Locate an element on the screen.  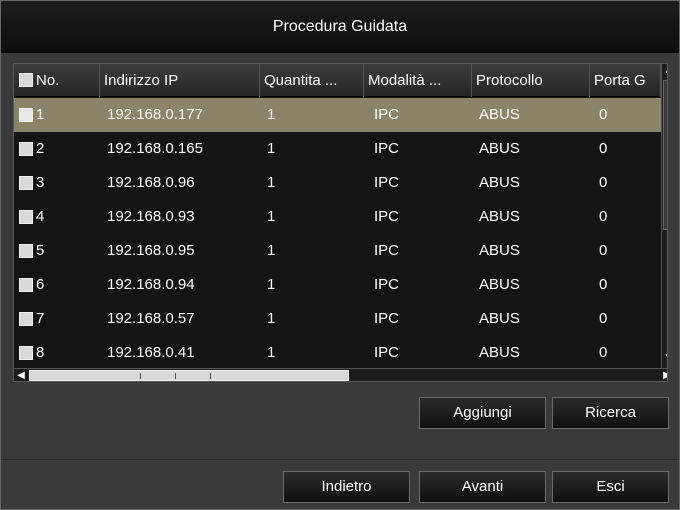
add-button: Aggiungi is located at coordinates (482, 413).